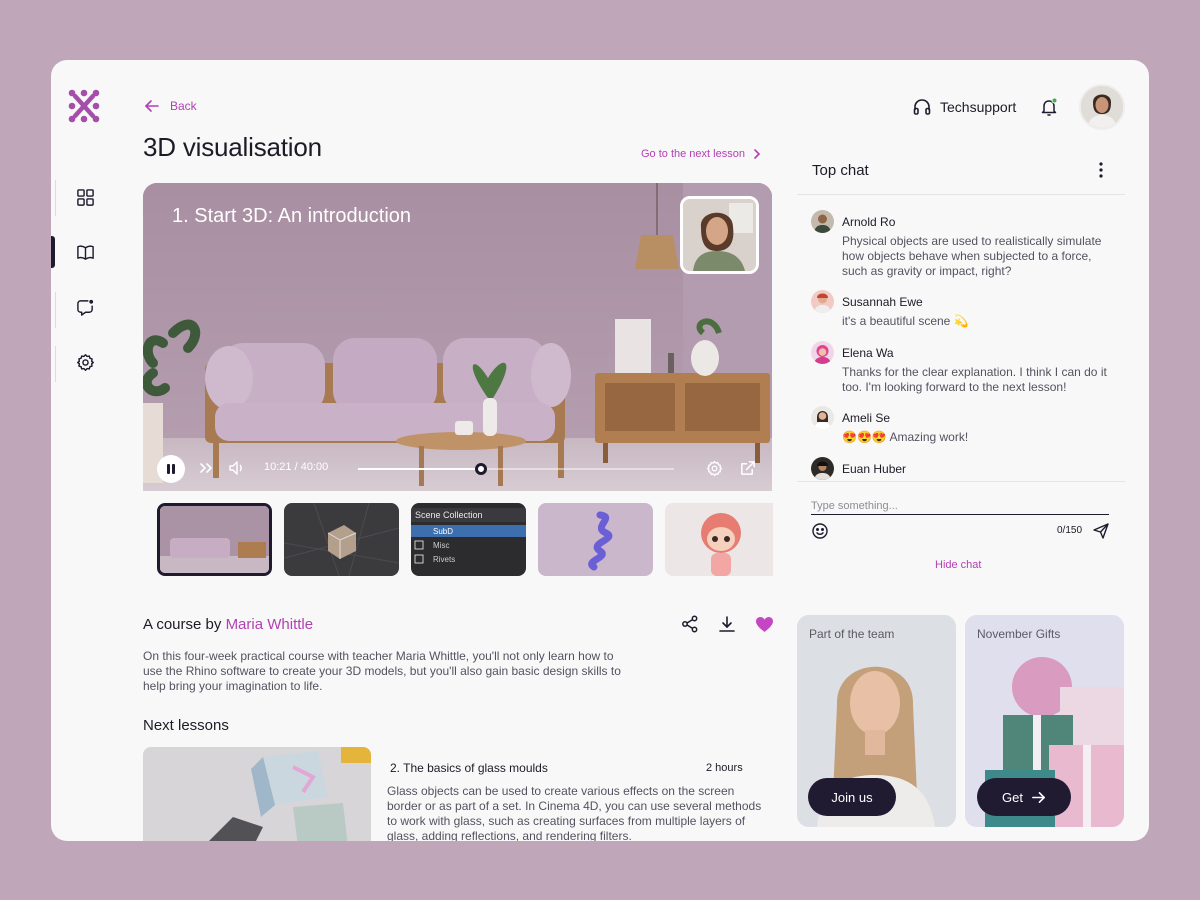 This screenshot has height=900, width=1200. I want to click on progress-track, so click(516, 469).